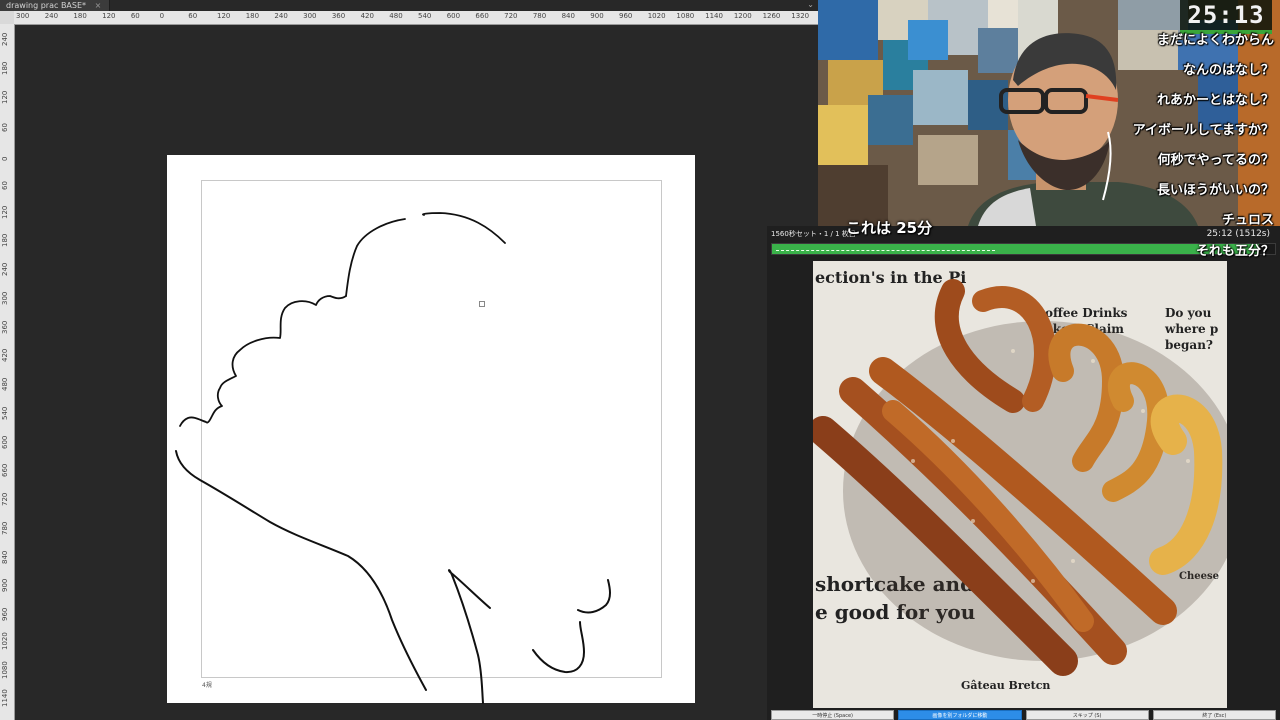  What do you see at coordinates (1238, 234) in the screenshot?
I see `viewer-time-label: 25:12 (1512s)` at bounding box center [1238, 234].